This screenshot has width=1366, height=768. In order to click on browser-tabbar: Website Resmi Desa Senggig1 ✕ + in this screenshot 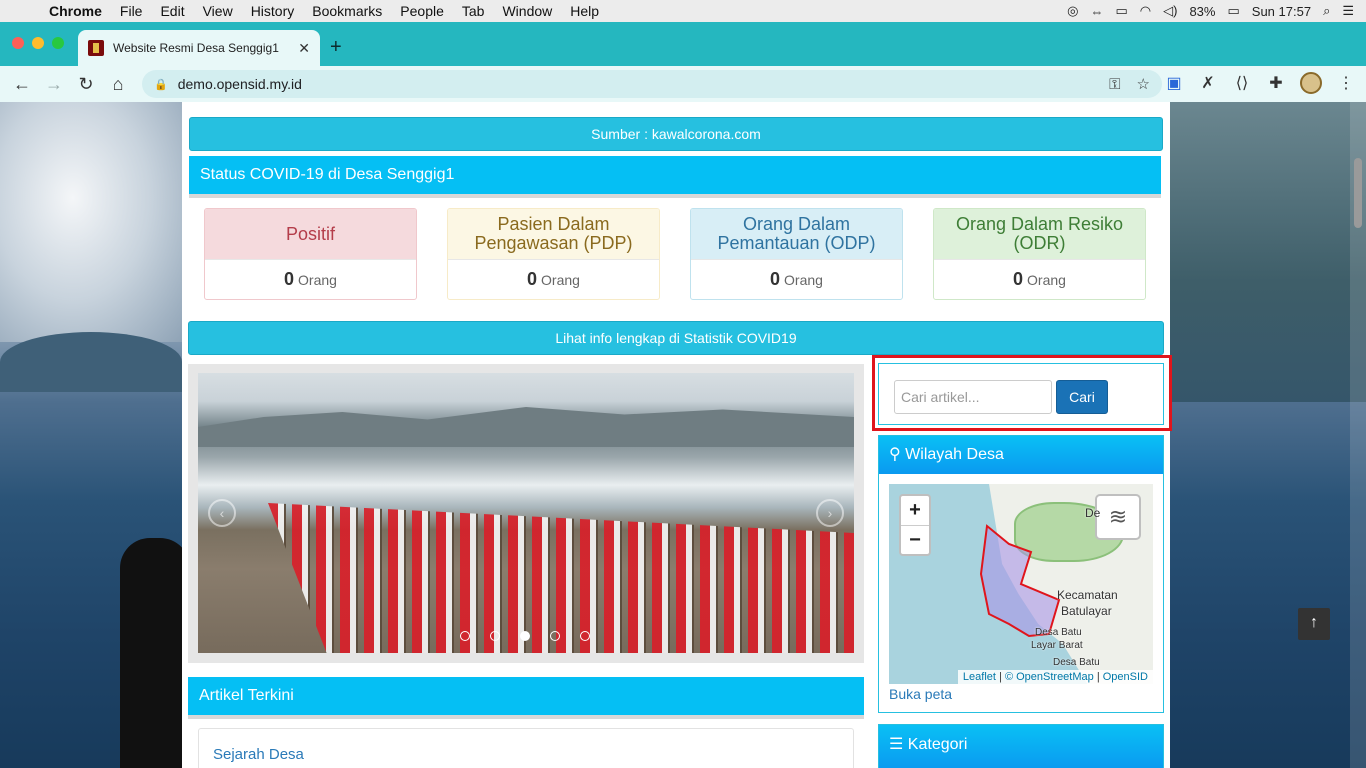, I will do `click(683, 44)`.